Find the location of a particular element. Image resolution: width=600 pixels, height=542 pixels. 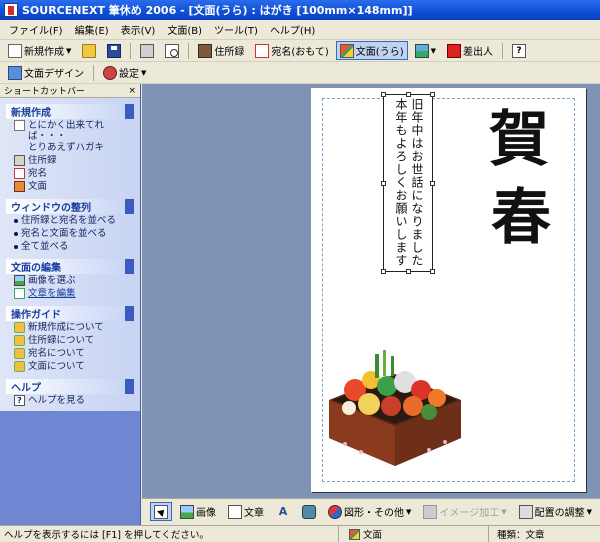

main-toolbar: 新規作成 ▼ 住所録 宛名(おもて) 文面(うら) ▼ 差出人 ? is located at coordinates (300, 51).